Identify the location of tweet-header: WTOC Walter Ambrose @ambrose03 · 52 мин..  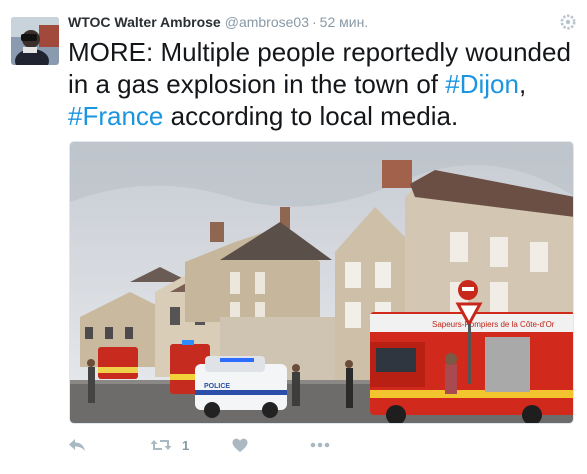
(218, 22).